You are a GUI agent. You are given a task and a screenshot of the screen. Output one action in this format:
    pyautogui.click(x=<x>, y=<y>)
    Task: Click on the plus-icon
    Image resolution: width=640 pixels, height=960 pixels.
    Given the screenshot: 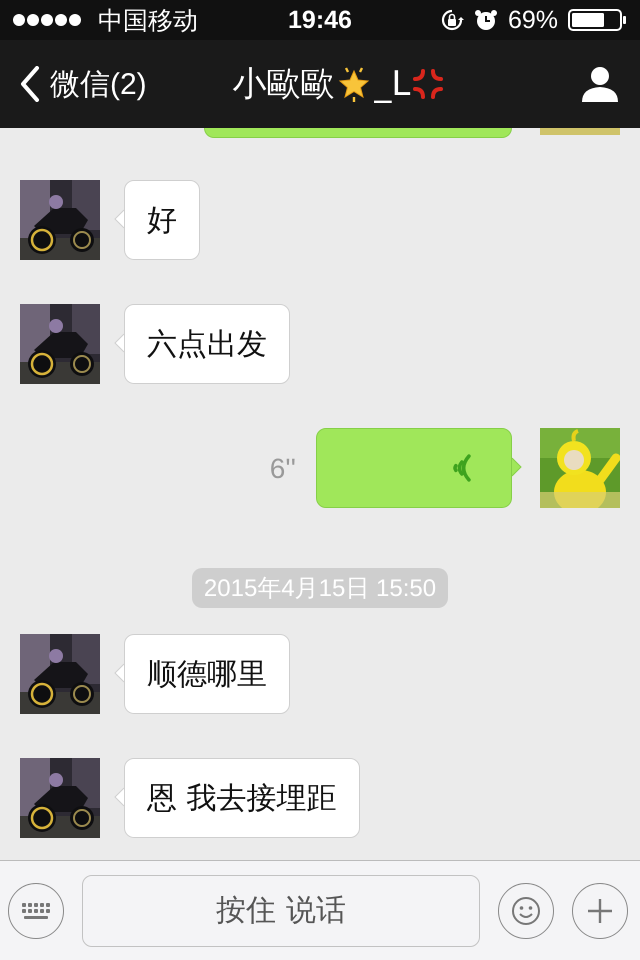 What is the action you would take?
    pyautogui.click(x=600, y=910)
    